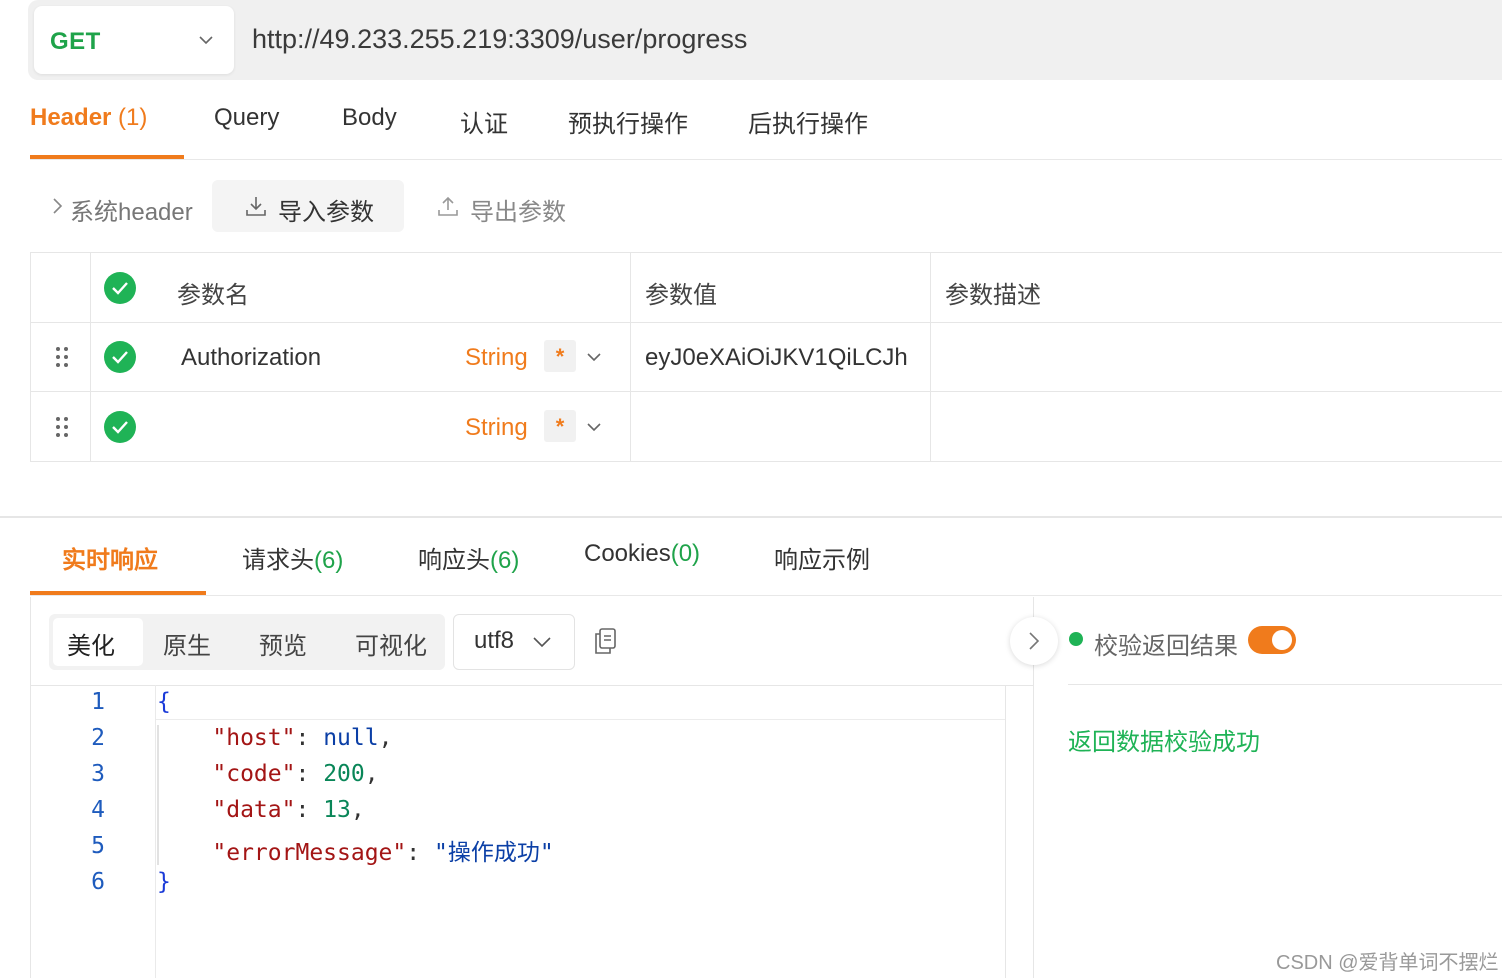  What do you see at coordinates (351, 738) in the screenshot?
I see `json-value: null` at bounding box center [351, 738].